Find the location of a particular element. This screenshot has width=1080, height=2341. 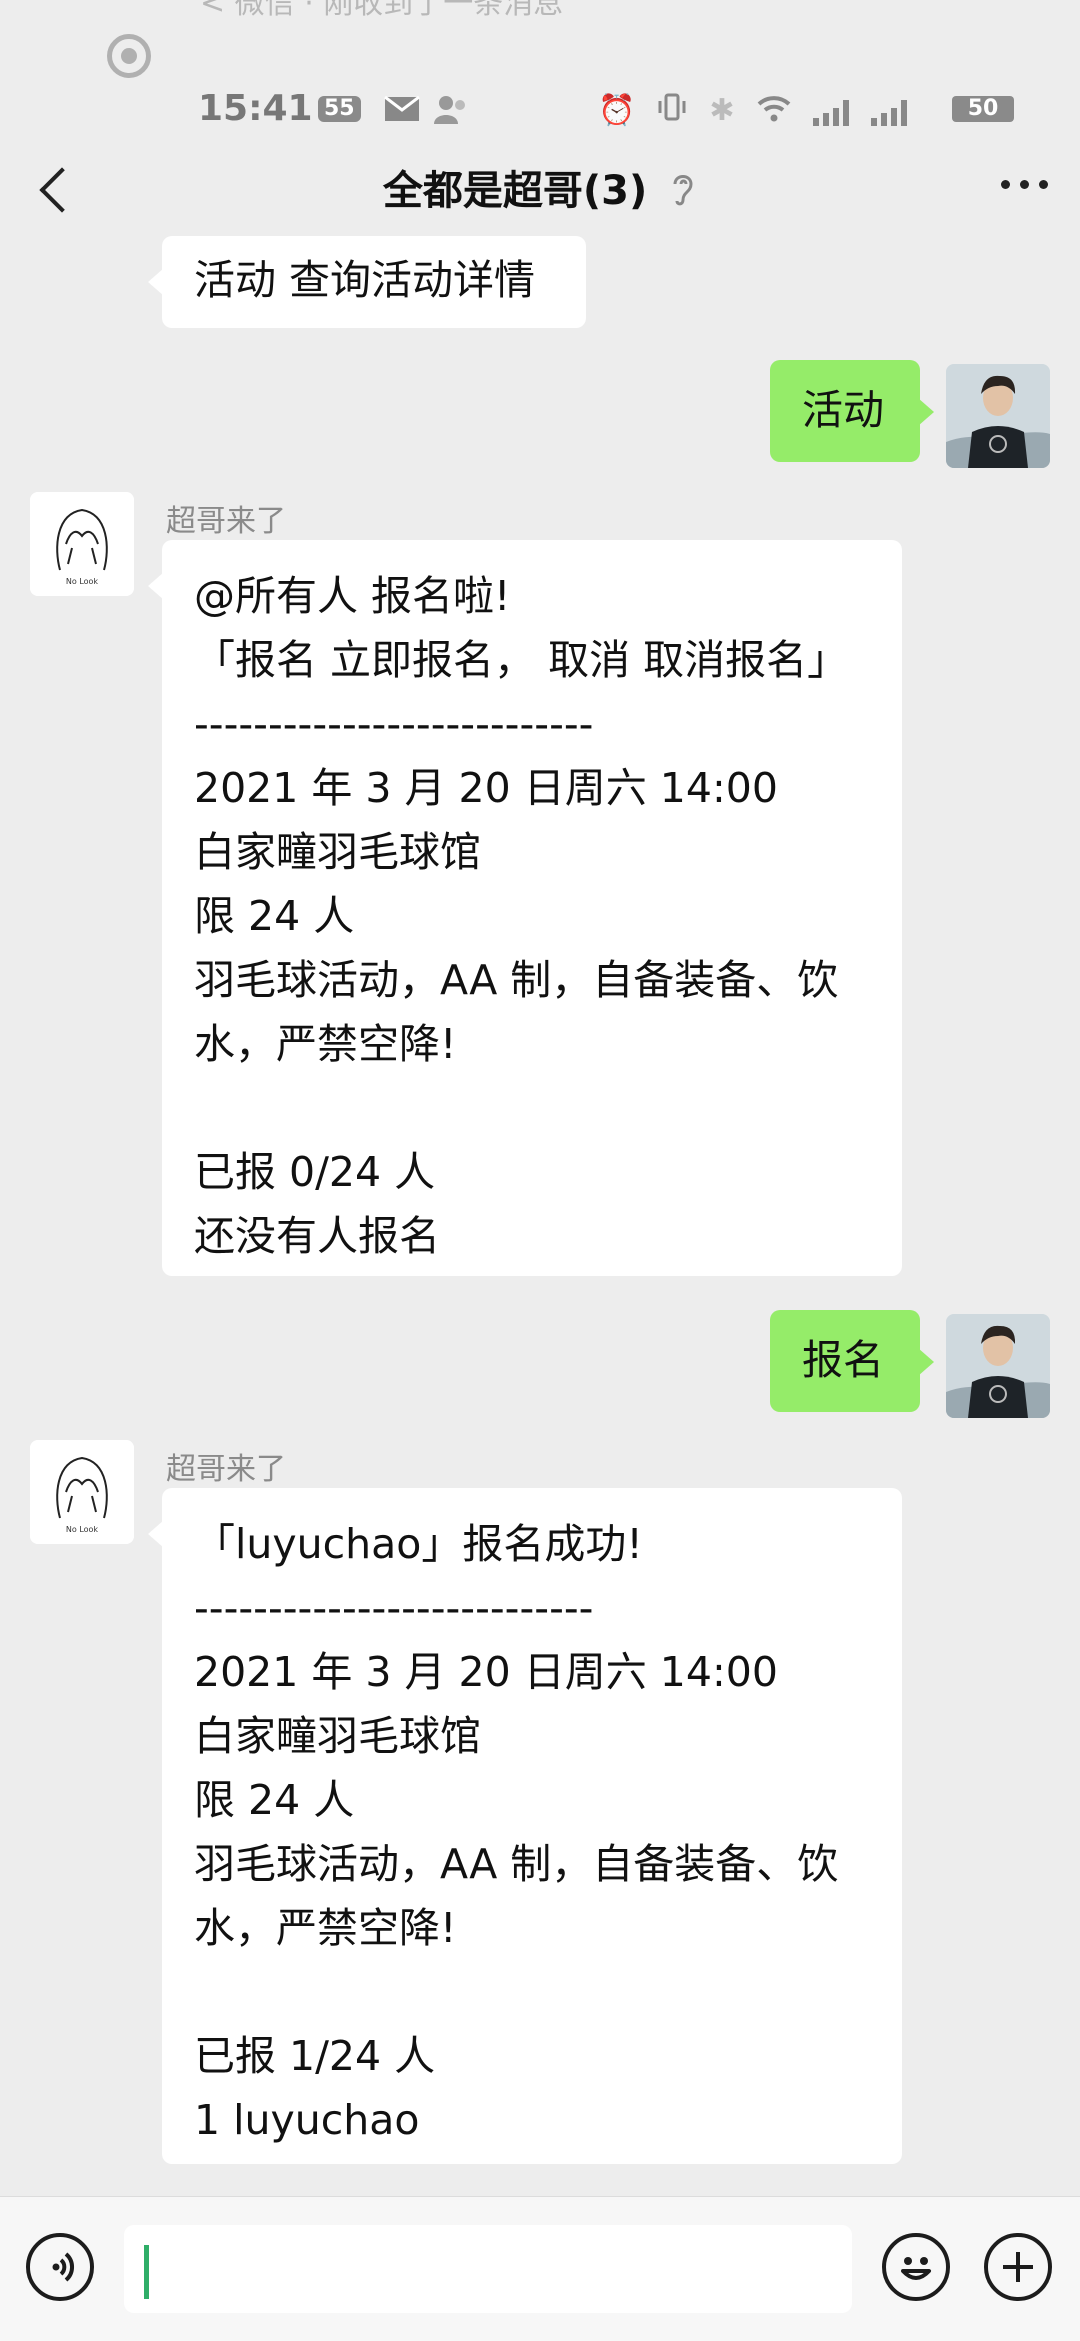

message-text: 报名 is located at coordinates (843, 1360).